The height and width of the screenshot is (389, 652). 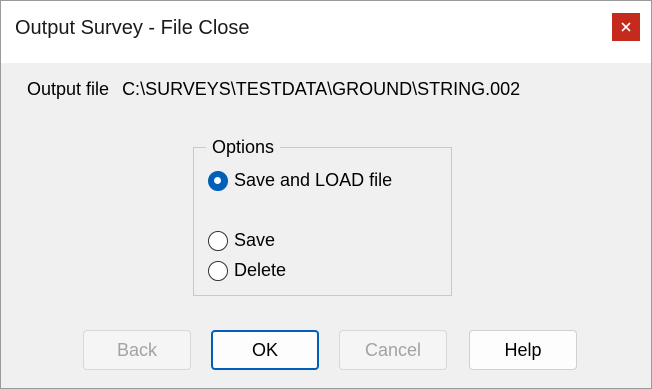 What do you see at coordinates (68, 89) in the screenshot?
I see `output-file-label: Output file` at bounding box center [68, 89].